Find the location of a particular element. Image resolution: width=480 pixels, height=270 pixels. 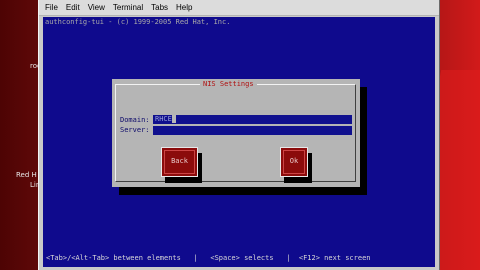

back-button: Back is located at coordinates (179, 162).